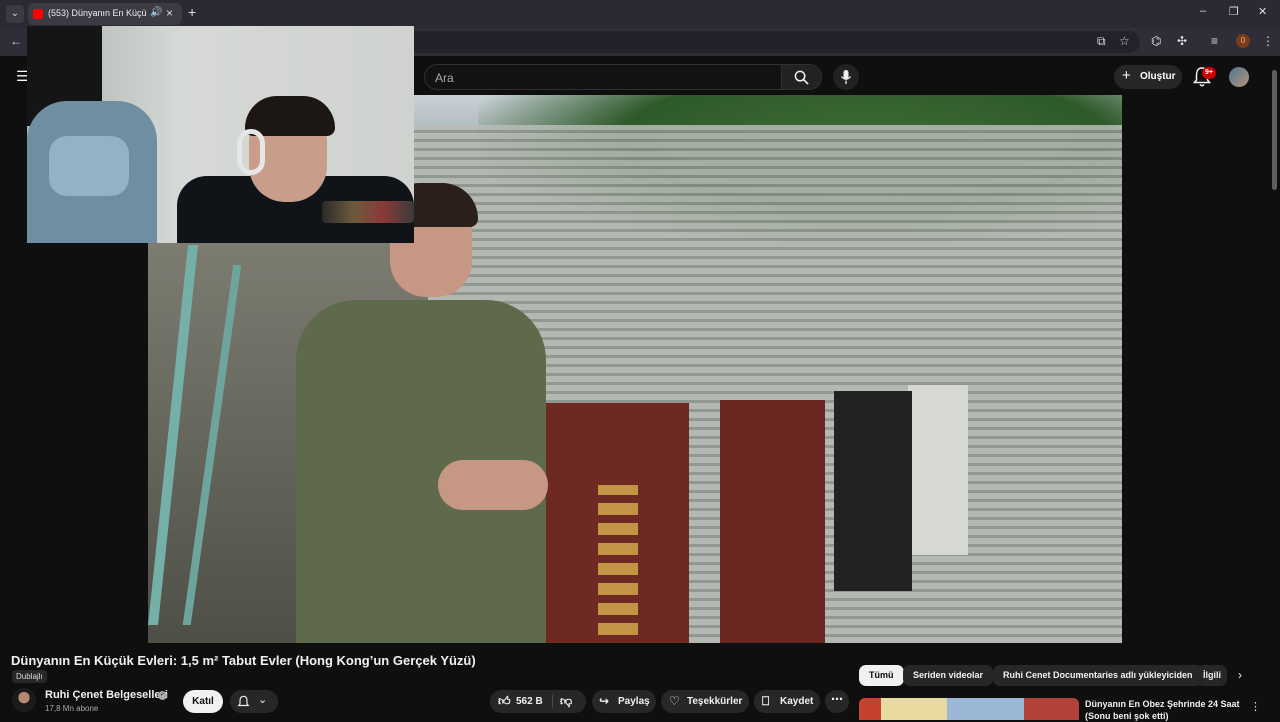 This screenshot has height=722, width=1280. I want to click on thanks-button: ♡ Teşekkürler, so click(705, 701).